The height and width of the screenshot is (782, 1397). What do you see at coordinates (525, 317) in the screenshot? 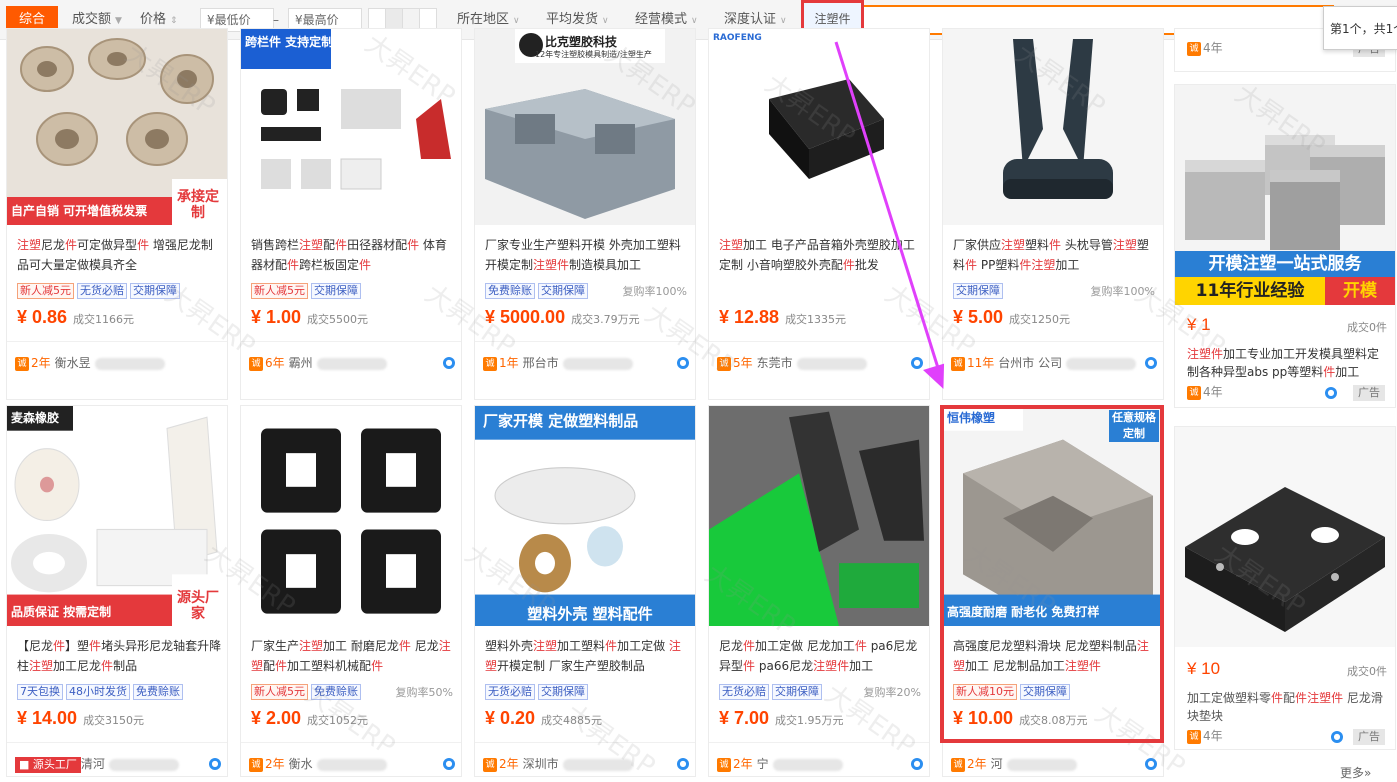
I see `product-price: ¥ 5000.00` at bounding box center [525, 317].